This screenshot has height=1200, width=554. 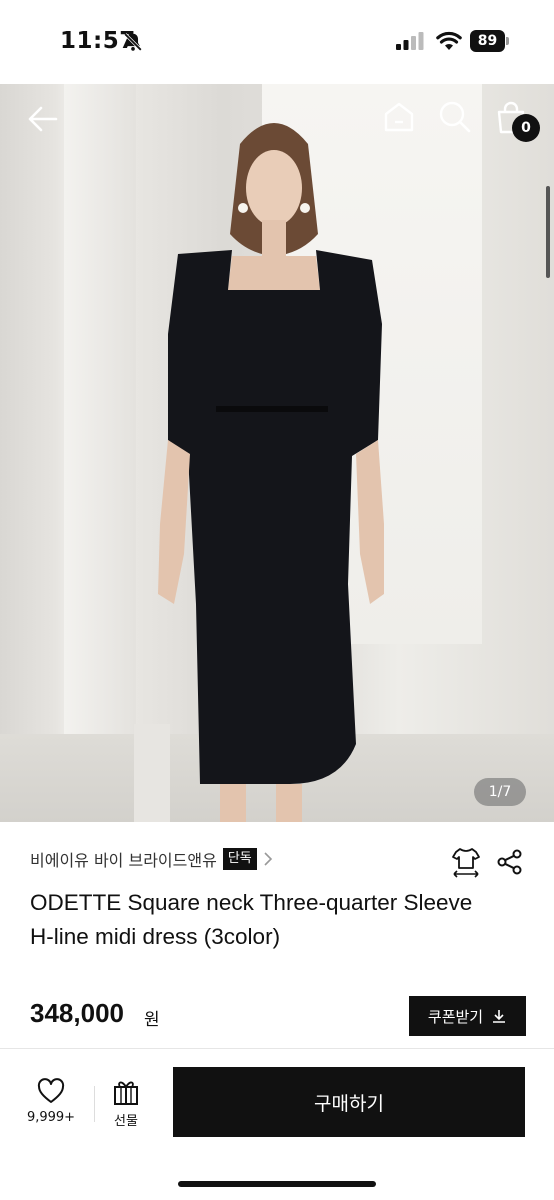 What do you see at coordinates (526, 128) in the screenshot?
I see `cart-count-badge: 0` at bounding box center [526, 128].